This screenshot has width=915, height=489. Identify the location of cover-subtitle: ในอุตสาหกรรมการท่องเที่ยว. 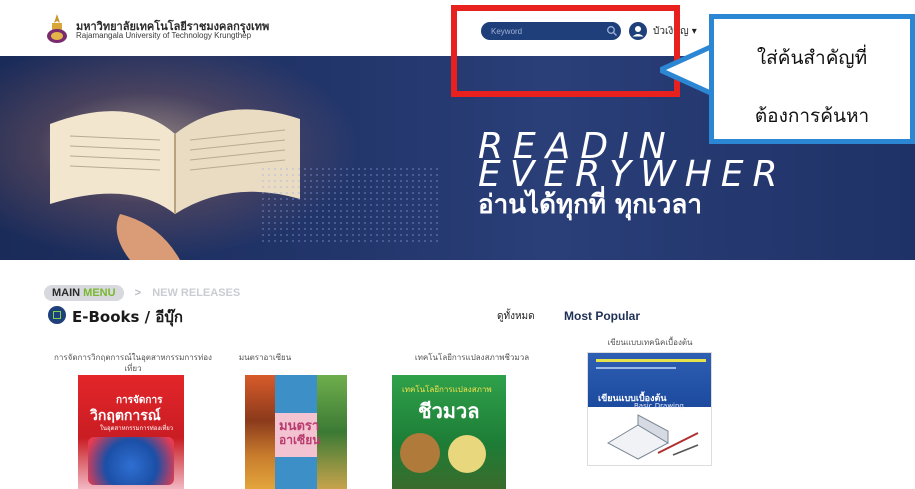
(137, 428).